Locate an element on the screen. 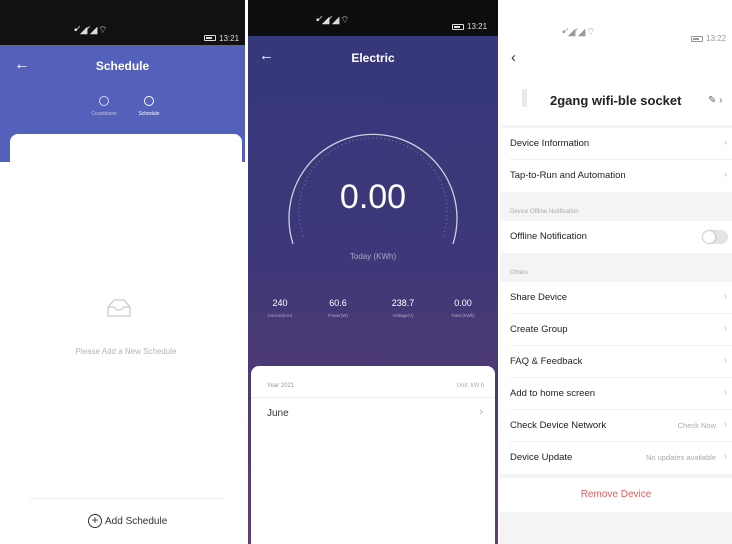 This screenshot has height=544, width=732. row-device-information: Device Information › is located at coordinates (616, 144).